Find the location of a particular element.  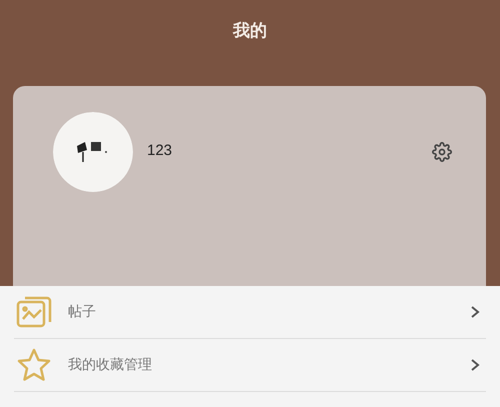

username: 123 is located at coordinates (160, 150).